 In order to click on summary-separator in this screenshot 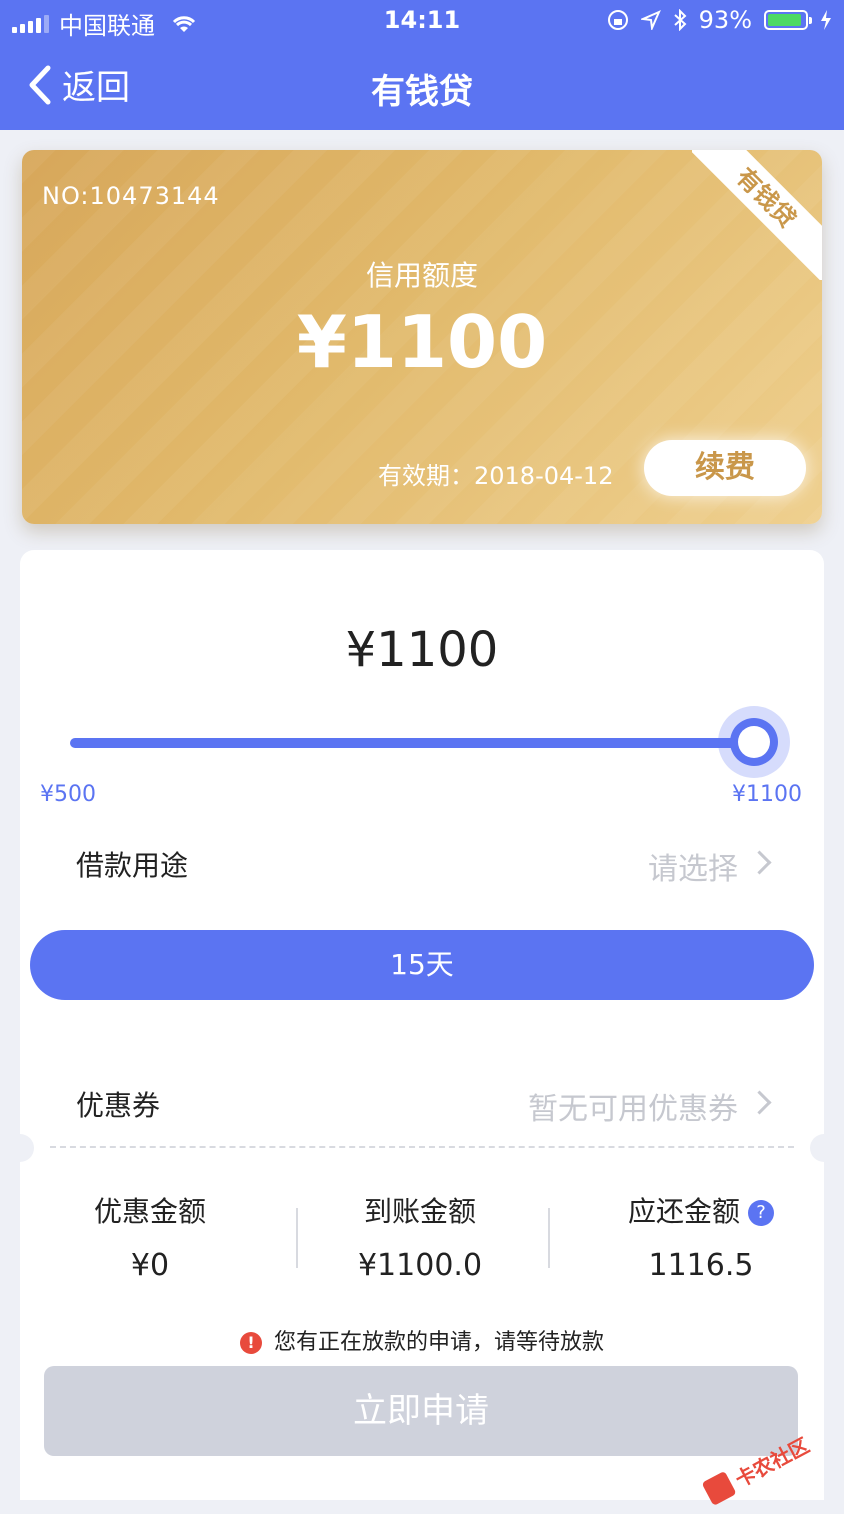, I will do `click(549, 1238)`.